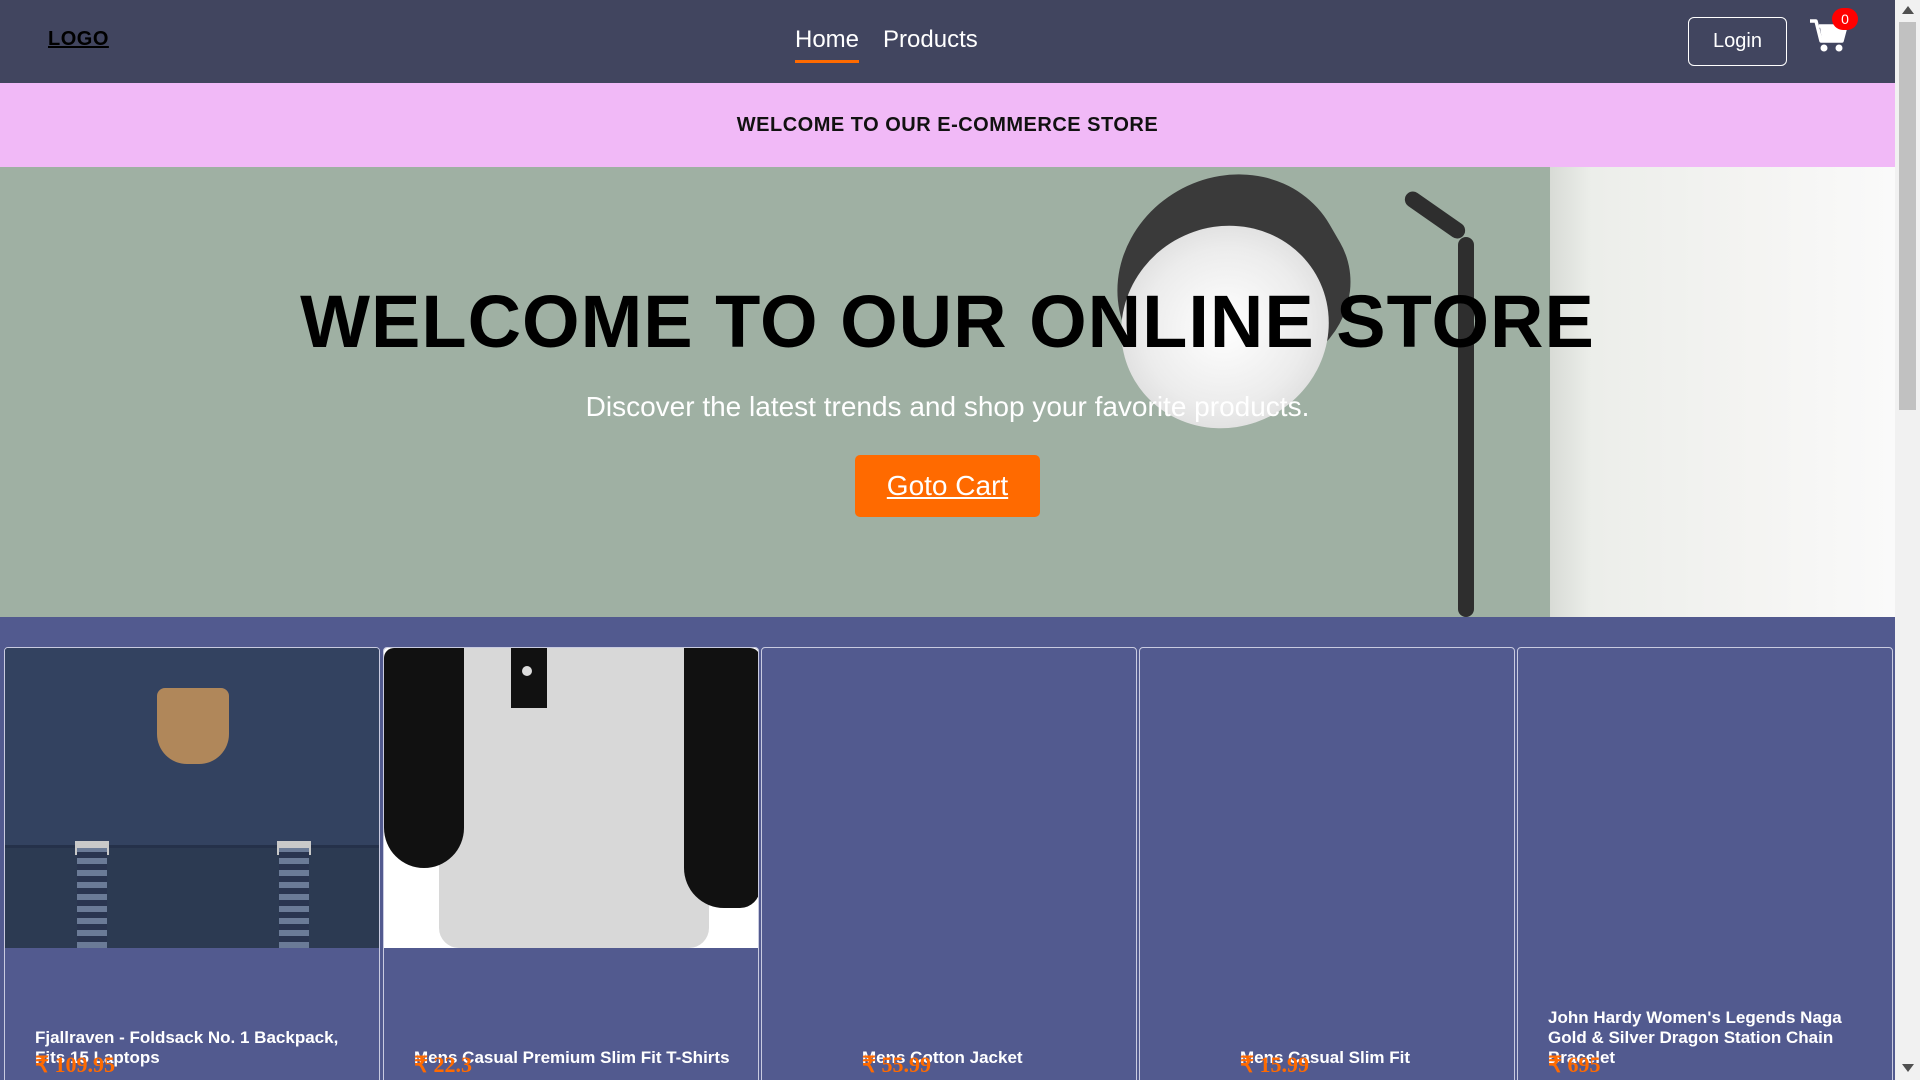 This screenshot has width=1920, height=1080. I want to click on announcement-banner: WELCOME TO OUR E-COMMERCE STORE, so click(947, 125).